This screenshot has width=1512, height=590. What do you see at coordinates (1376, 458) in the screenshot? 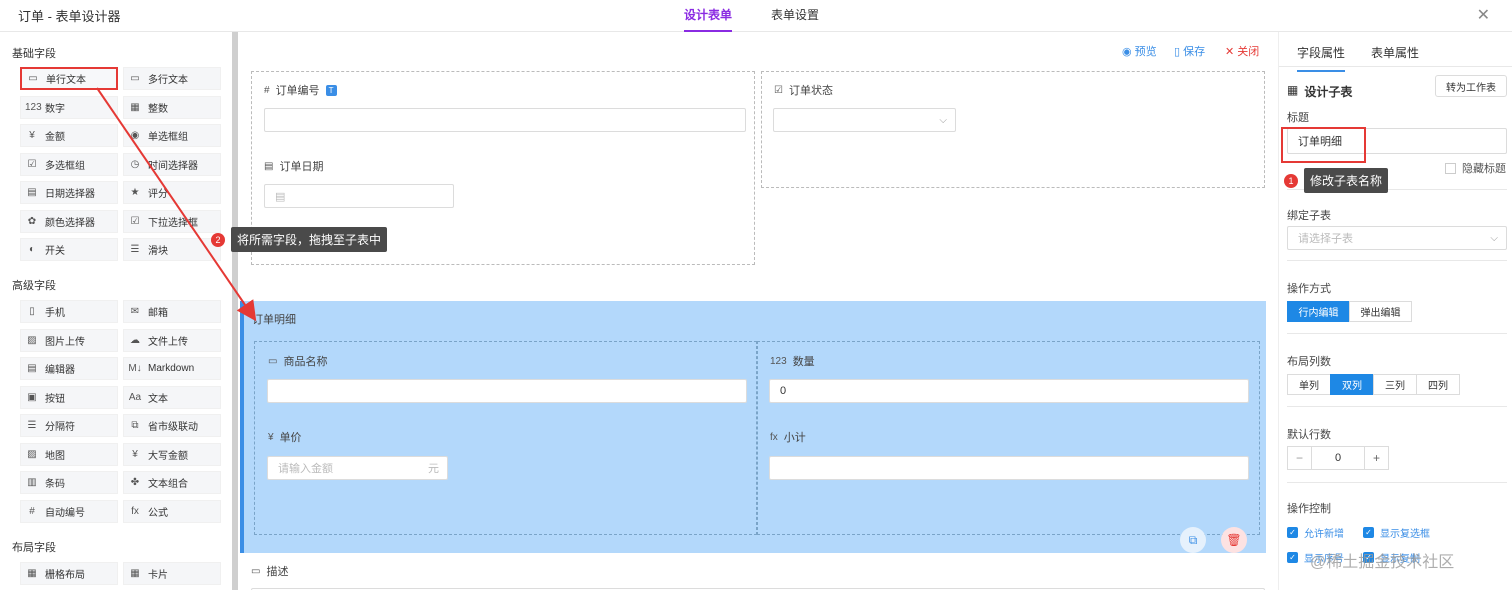
I see `plus-button: +` at bounding box center [1376, 458].